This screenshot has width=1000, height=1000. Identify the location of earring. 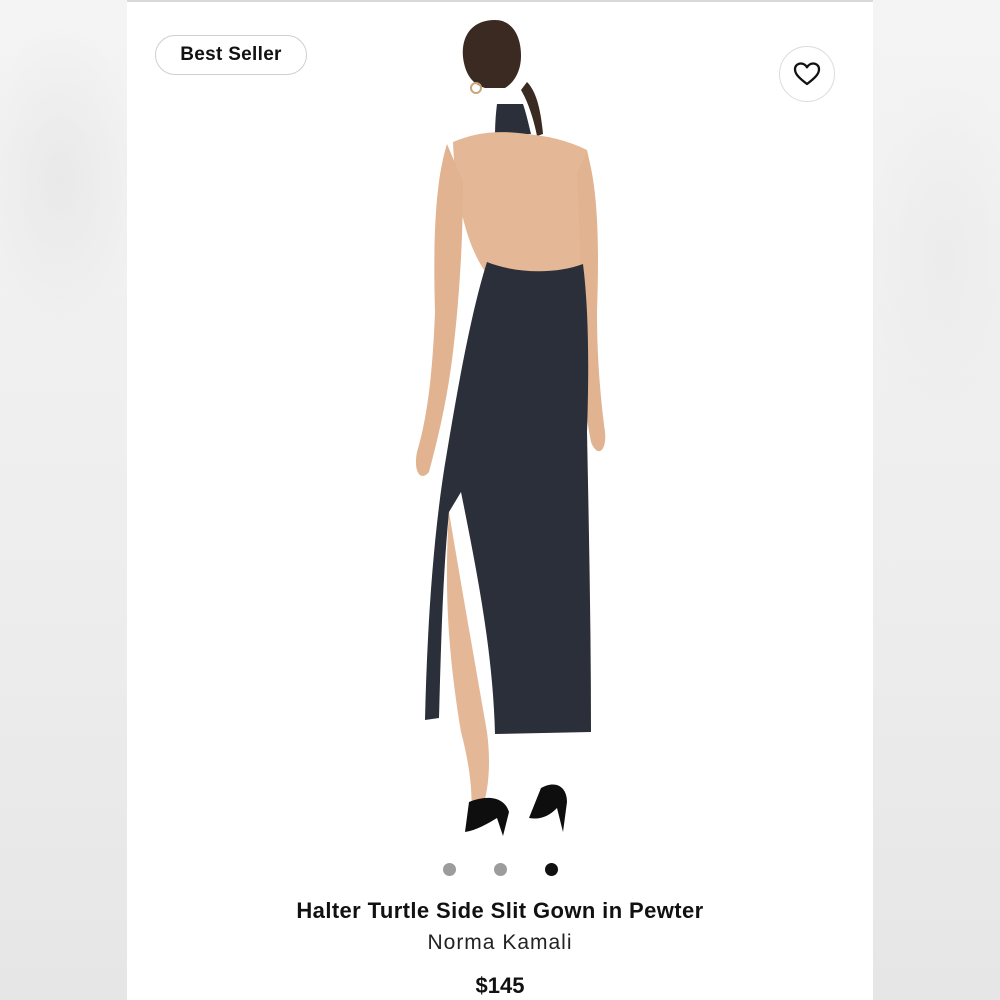
(476, 88).